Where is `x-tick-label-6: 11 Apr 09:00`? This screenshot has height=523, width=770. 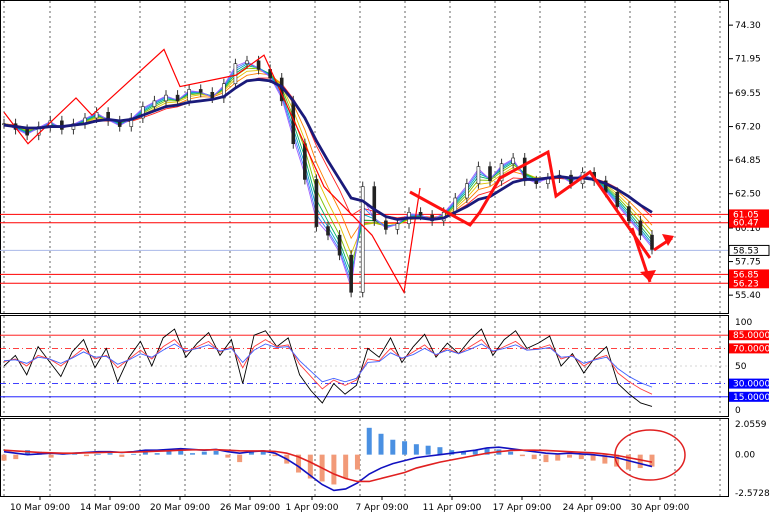 x-tick-label-6: 11 Apr 09:00 is located at coordinates (452, 508).